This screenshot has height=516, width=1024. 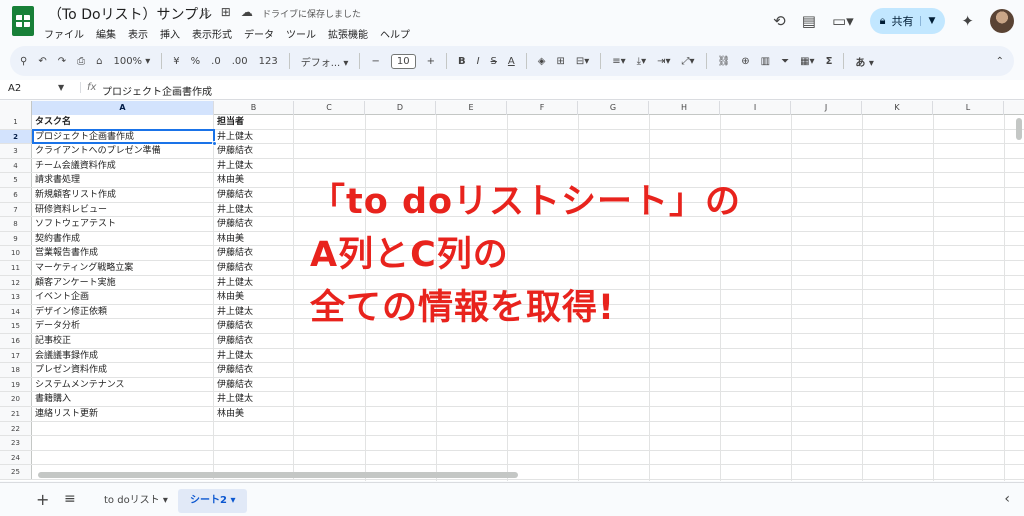 What do you see at coordinates (123, 108) in the screenshot?
I see `column-header-a: A` at bounding box center [123, 108].